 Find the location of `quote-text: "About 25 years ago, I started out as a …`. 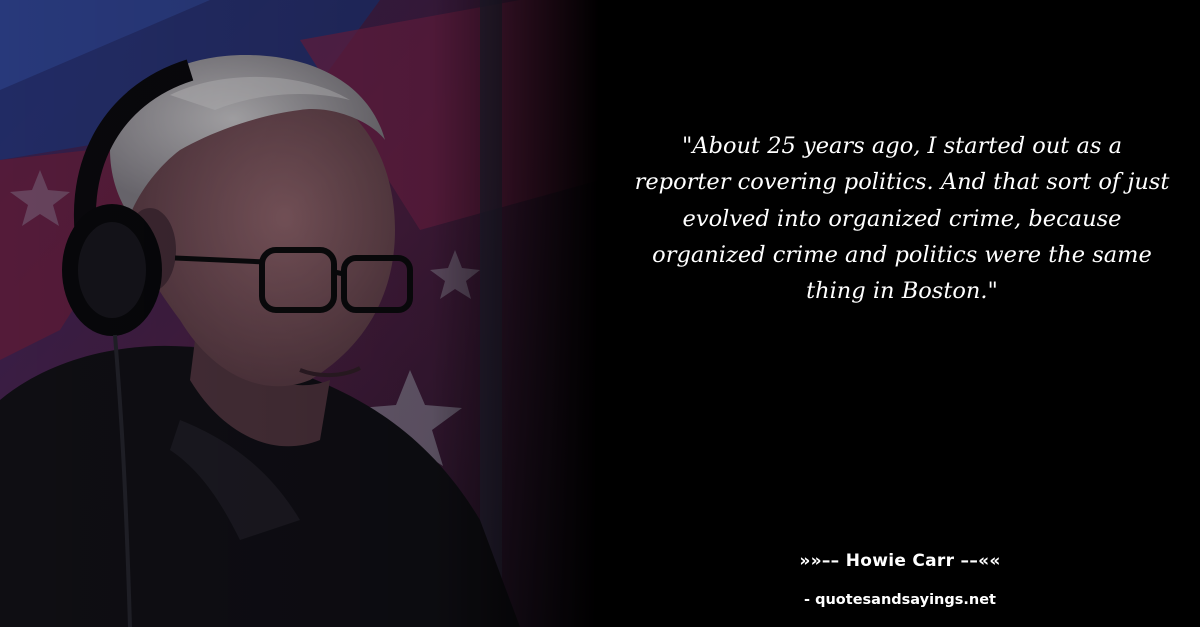

quote-text: "About 25 years ago, I started out as a … is located at coordinates (902, 219).